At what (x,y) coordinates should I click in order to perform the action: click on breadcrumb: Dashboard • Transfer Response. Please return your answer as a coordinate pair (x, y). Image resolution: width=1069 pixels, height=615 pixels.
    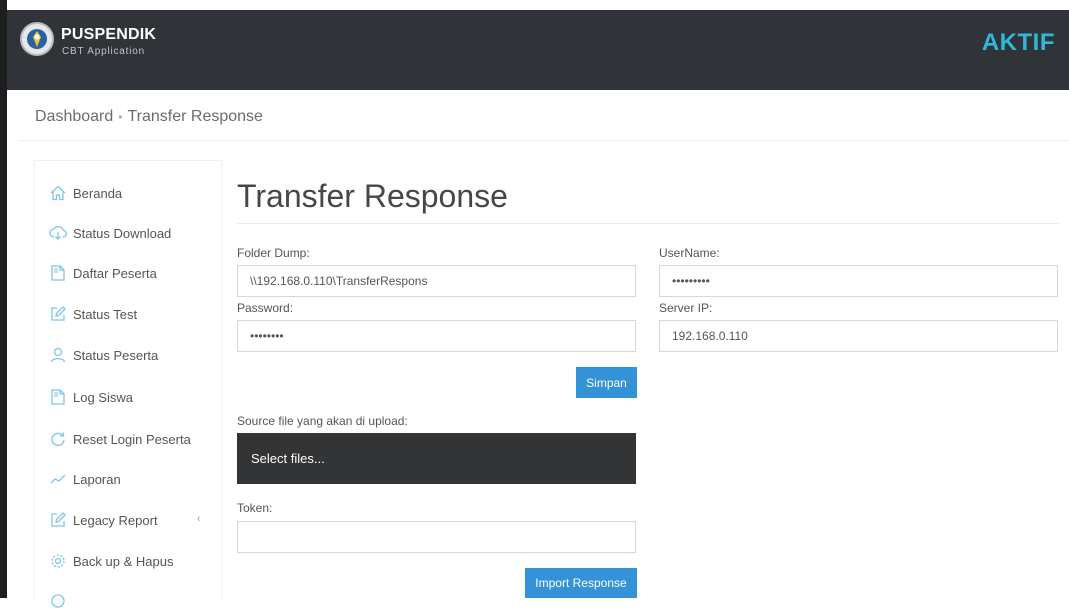
    Looking at the image, I should click on (149, 117).